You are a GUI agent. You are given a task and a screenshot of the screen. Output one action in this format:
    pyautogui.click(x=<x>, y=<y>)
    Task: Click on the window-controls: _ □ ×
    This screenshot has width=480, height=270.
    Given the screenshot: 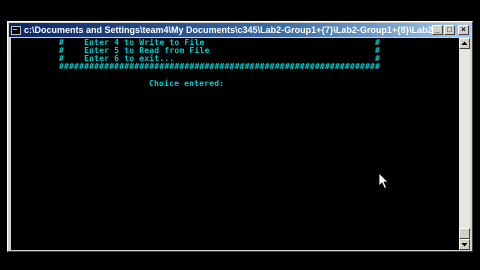 What is the action you would take?
    pyautogui.click(x=450, y=30)
    